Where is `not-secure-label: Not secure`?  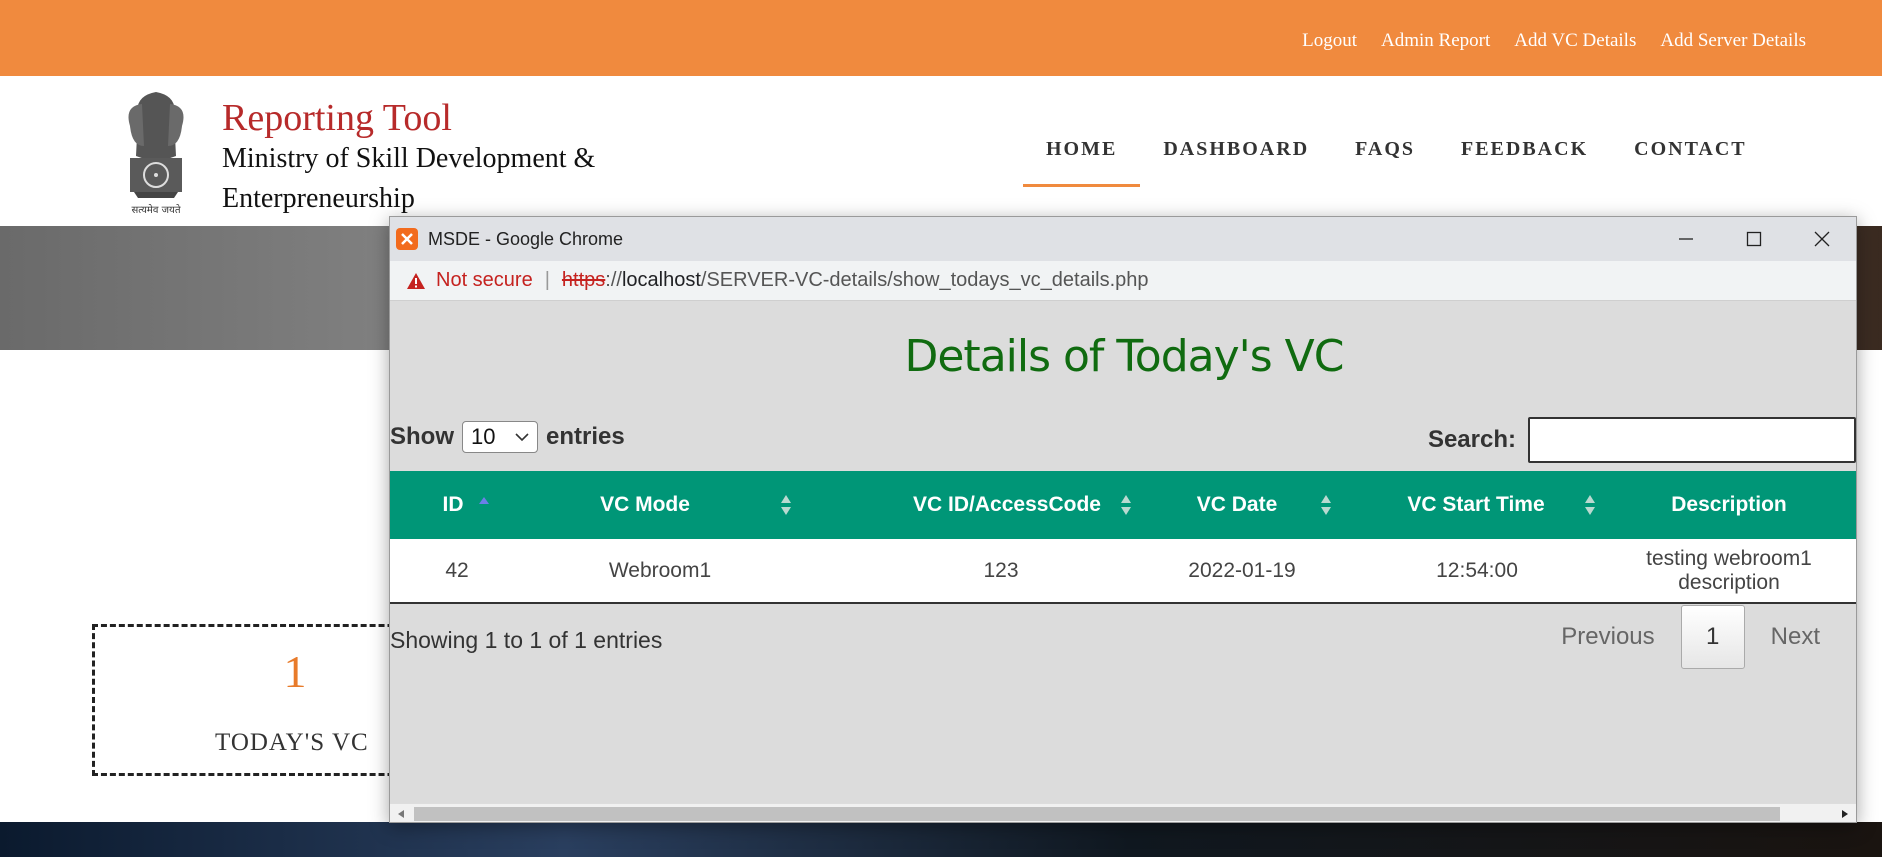
not-secure-label: Not secure is located at coordinates (484, 280).